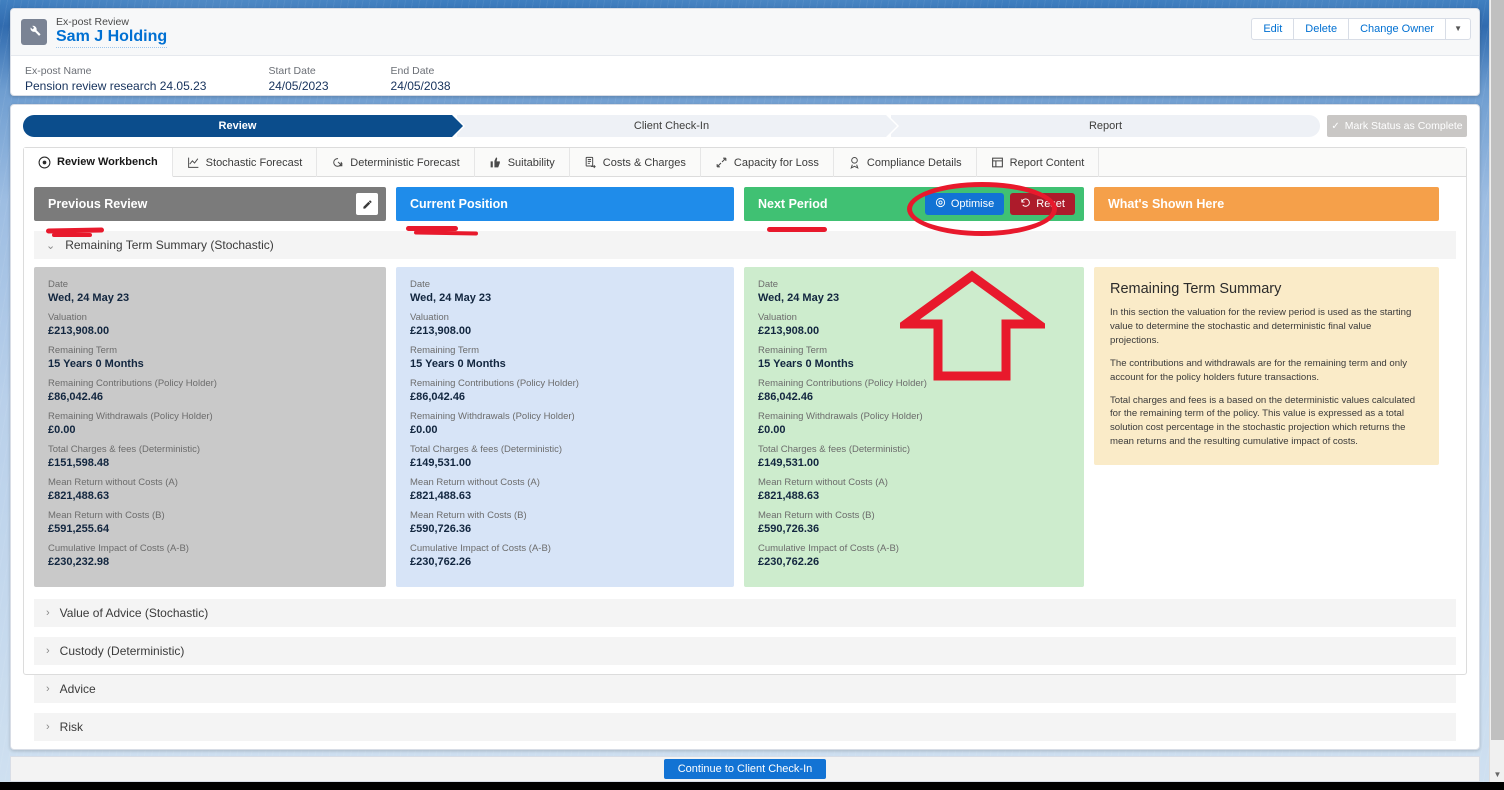 Image resolution: width=1504 pixels, height=790 pixels. I want to click on tab-label: Capacity for Loss, so click(776, 162).